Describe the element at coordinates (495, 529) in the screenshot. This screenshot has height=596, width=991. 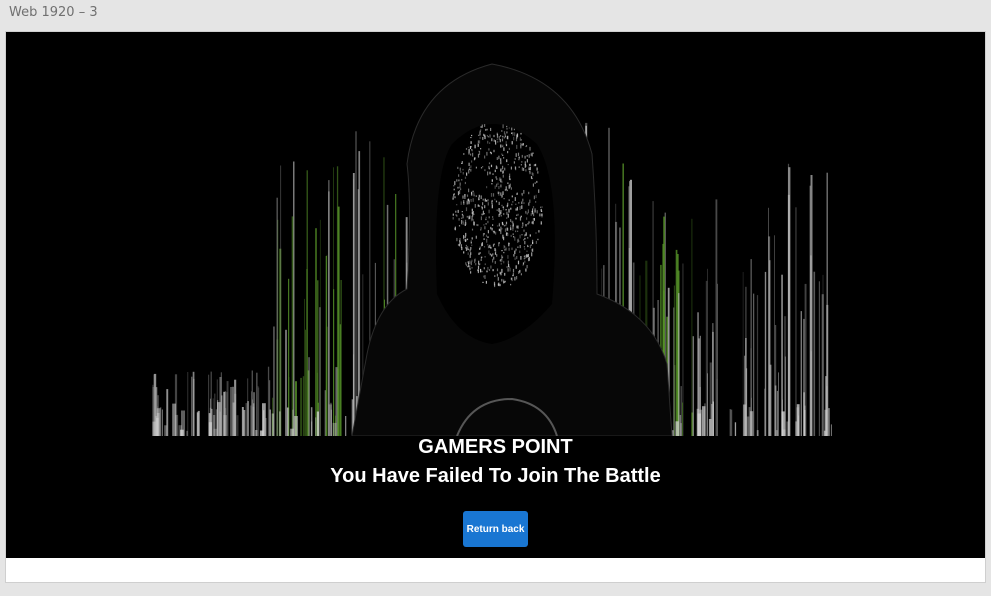
I see `return-back-button: Return back` at that location.